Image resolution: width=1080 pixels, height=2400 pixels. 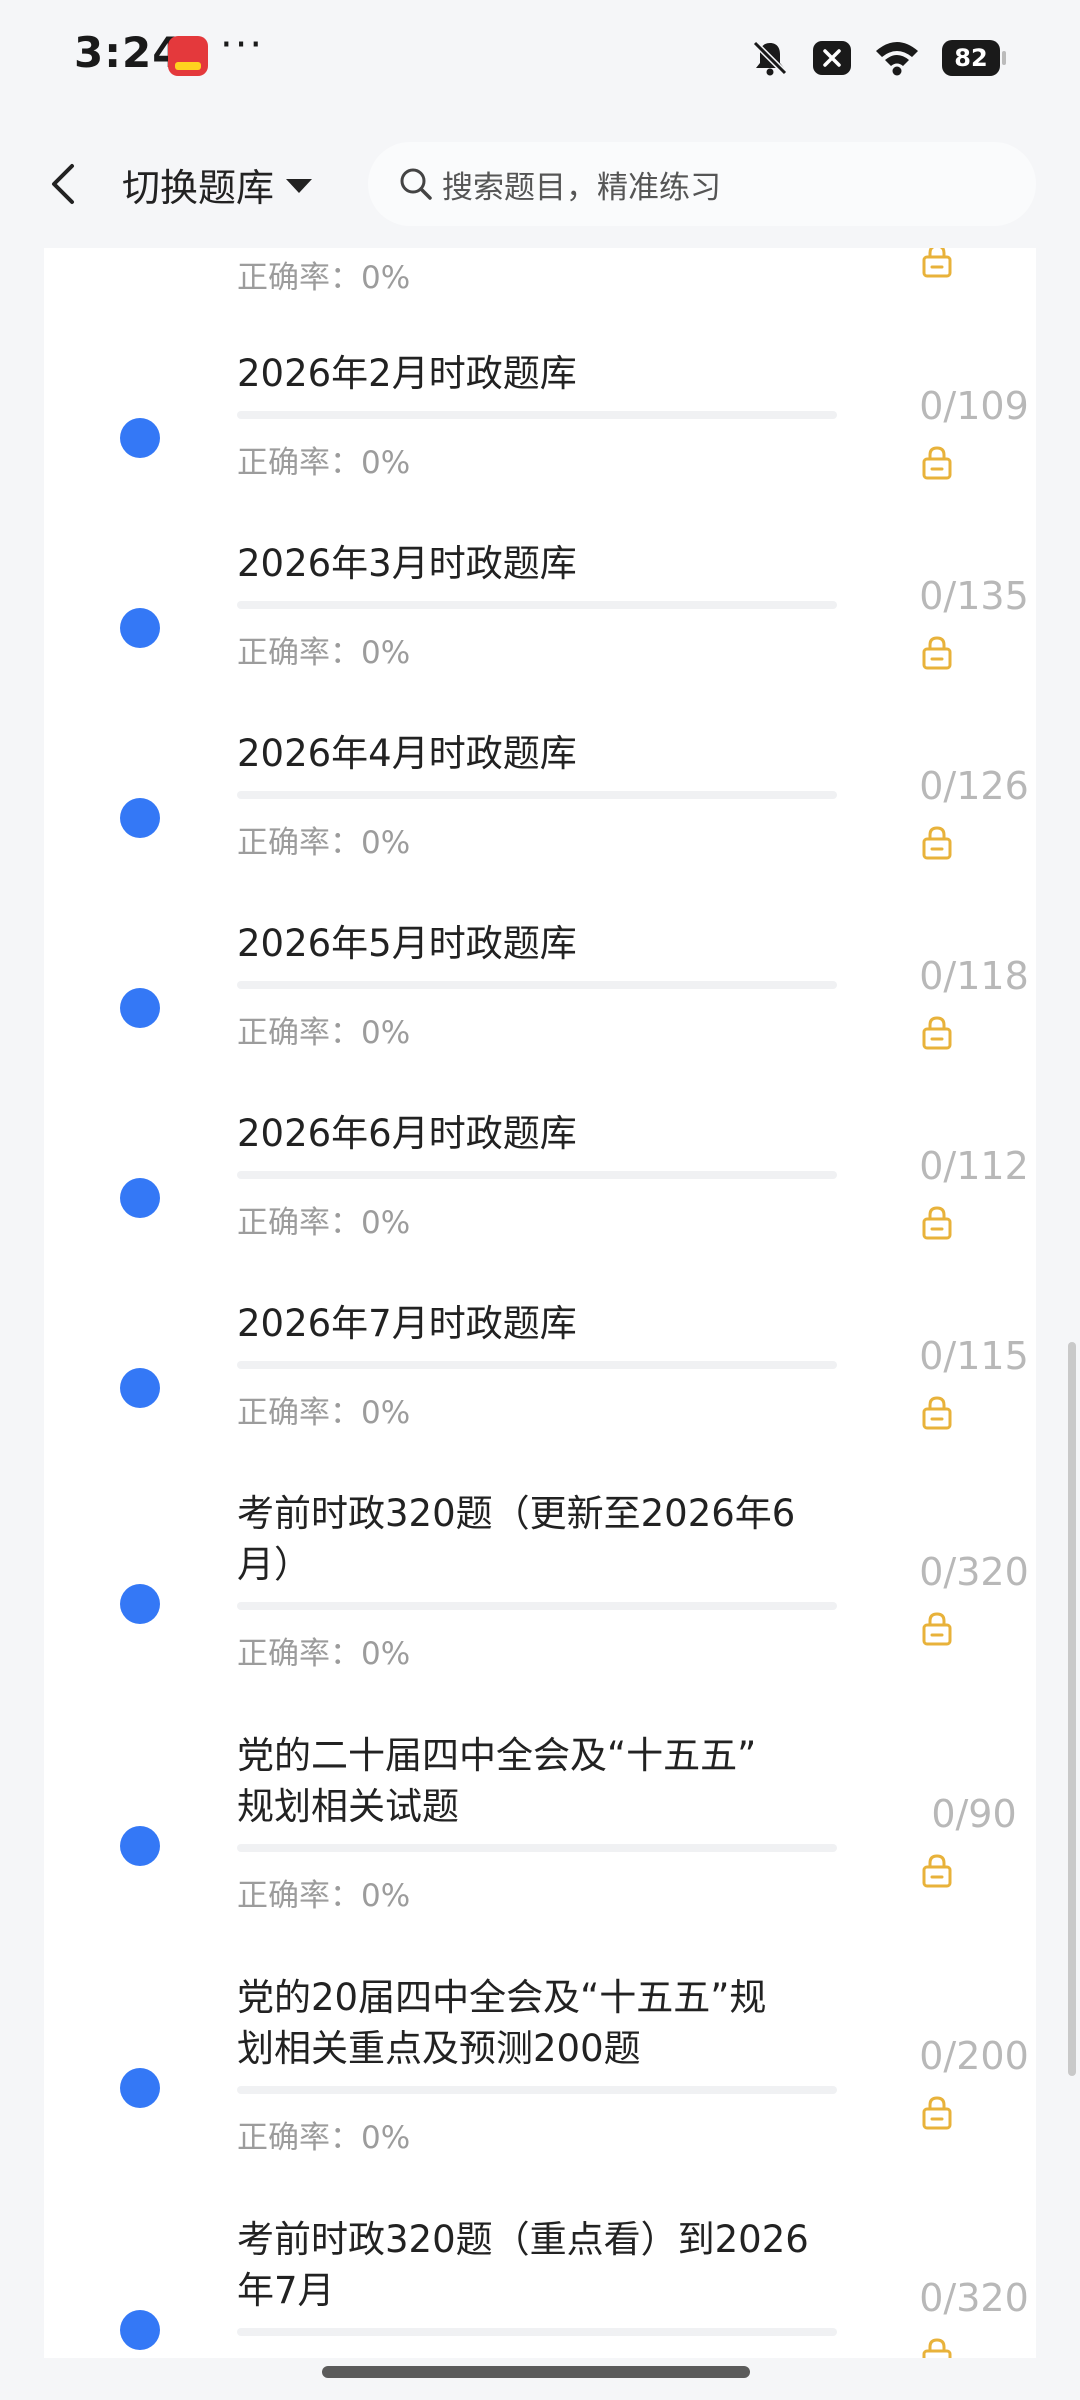 What do you see at coordinates (416, 184) in the screenshot?
I see `search-icon` at bounding box center [416, 184].